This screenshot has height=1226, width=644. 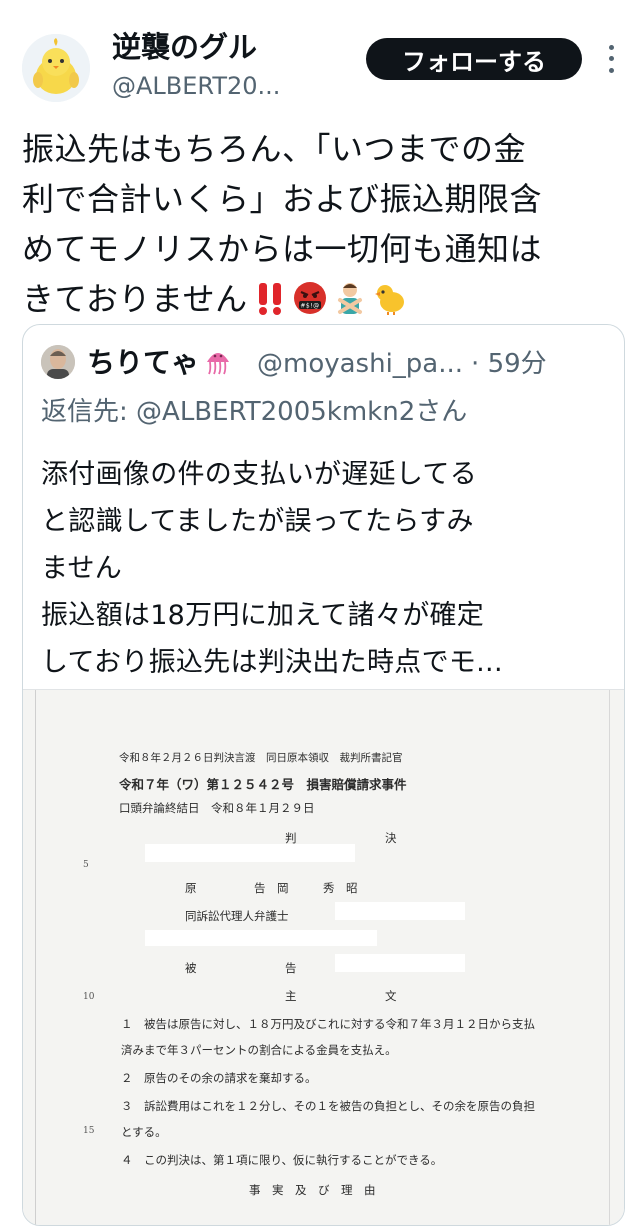 I want to click on person-gesturing-no-icon, so click(x=349, y=298).